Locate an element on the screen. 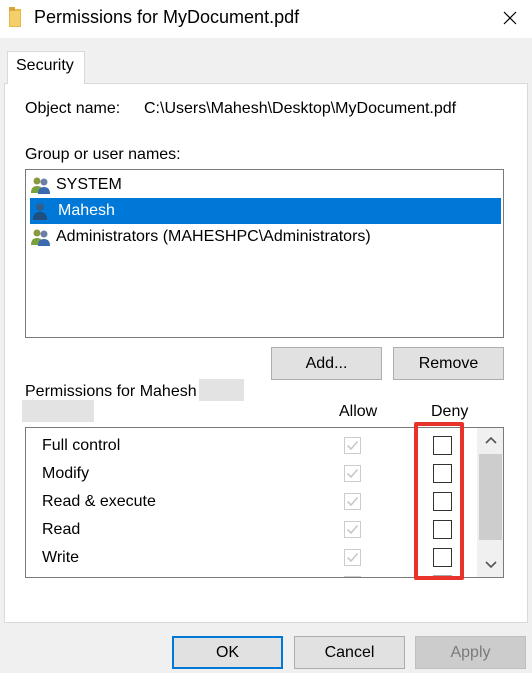  remove-button: Remove is located at coordinates (448, 363).